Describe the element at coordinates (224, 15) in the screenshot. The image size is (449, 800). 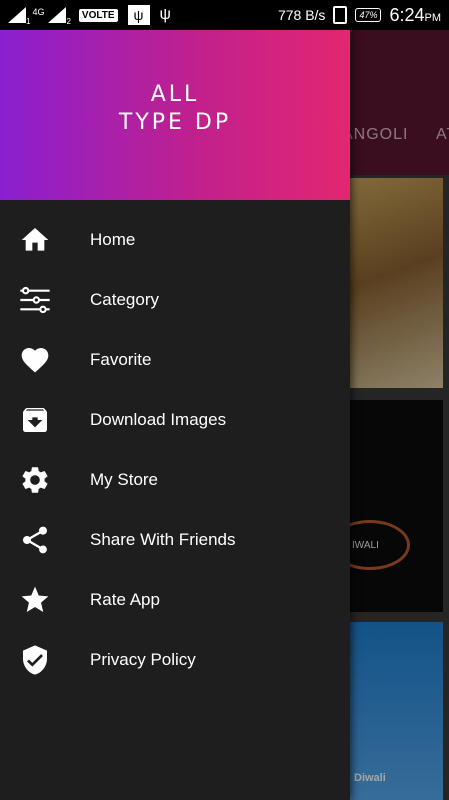
I see `status-bar: 1 4G 2 VOLTE ψ ψ 778 B/s 47% 6:24PM` at that location.